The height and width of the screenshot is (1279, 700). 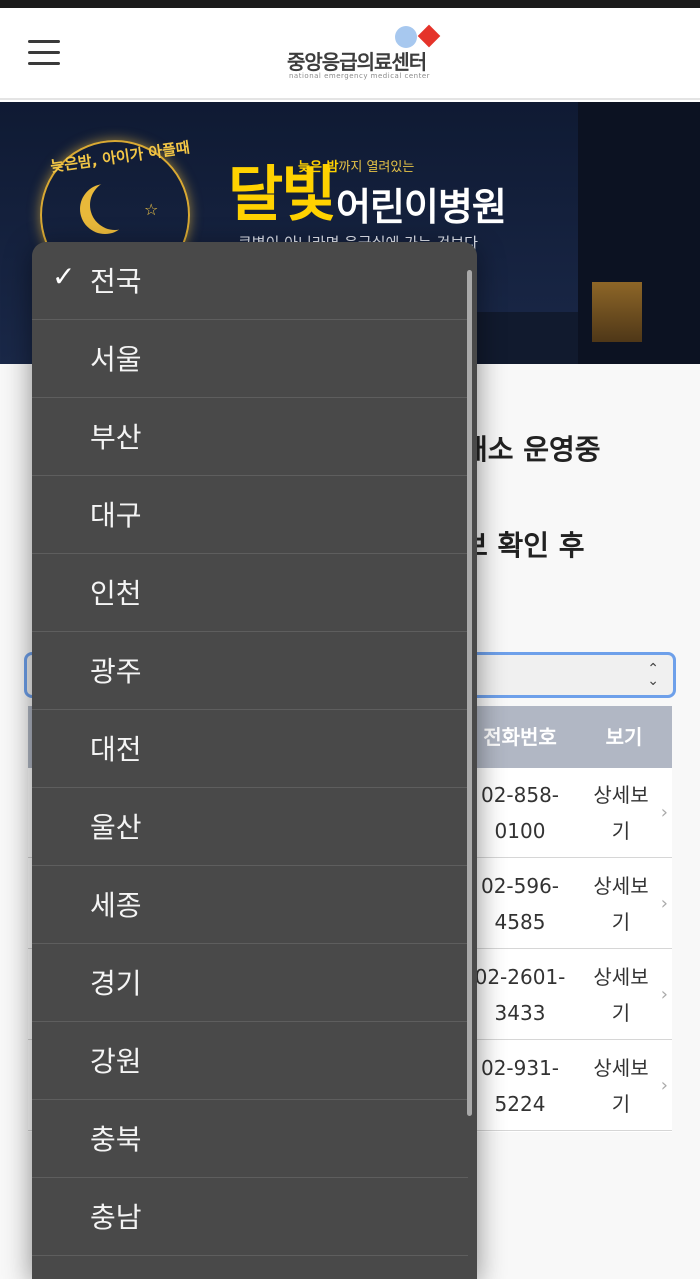 I want to click on dropdown-option: 인천, so click(x=250, y=593).